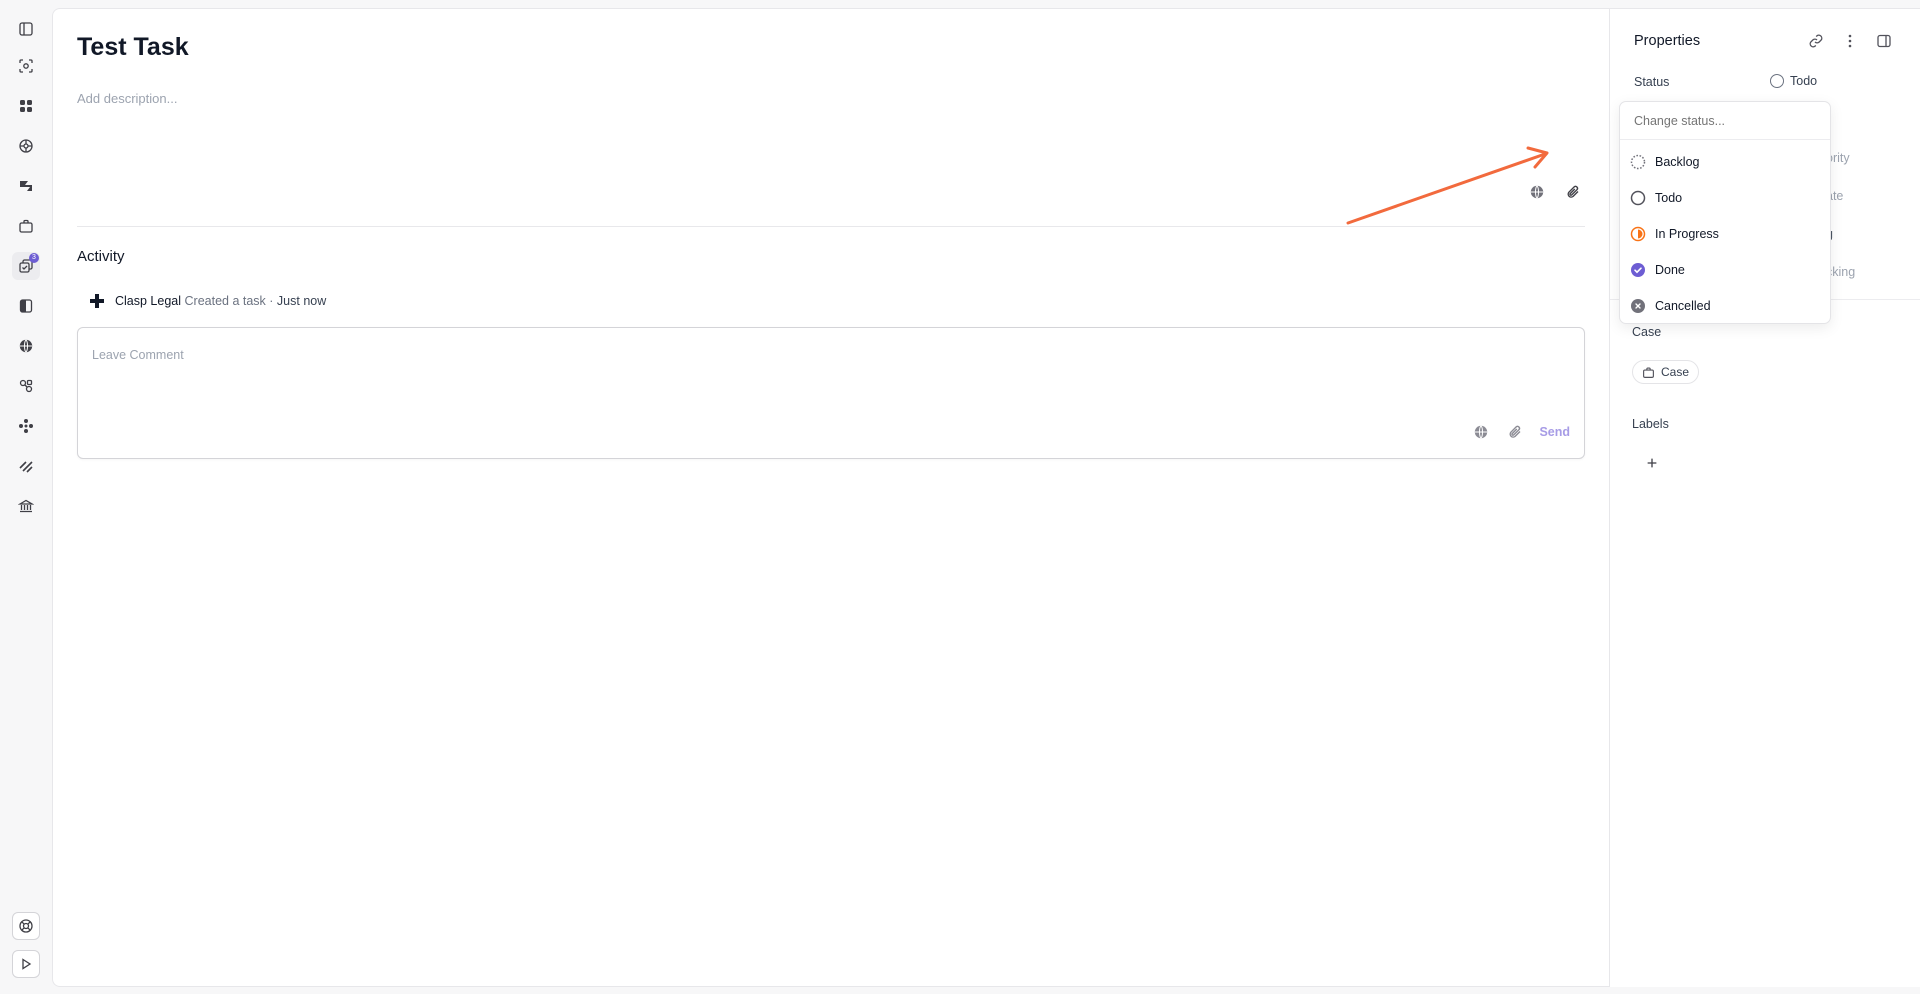  What do you see at coordinates (1638, 162) in the screenshot?
I see `backlog-icon` at bounding box center [1638, 162].